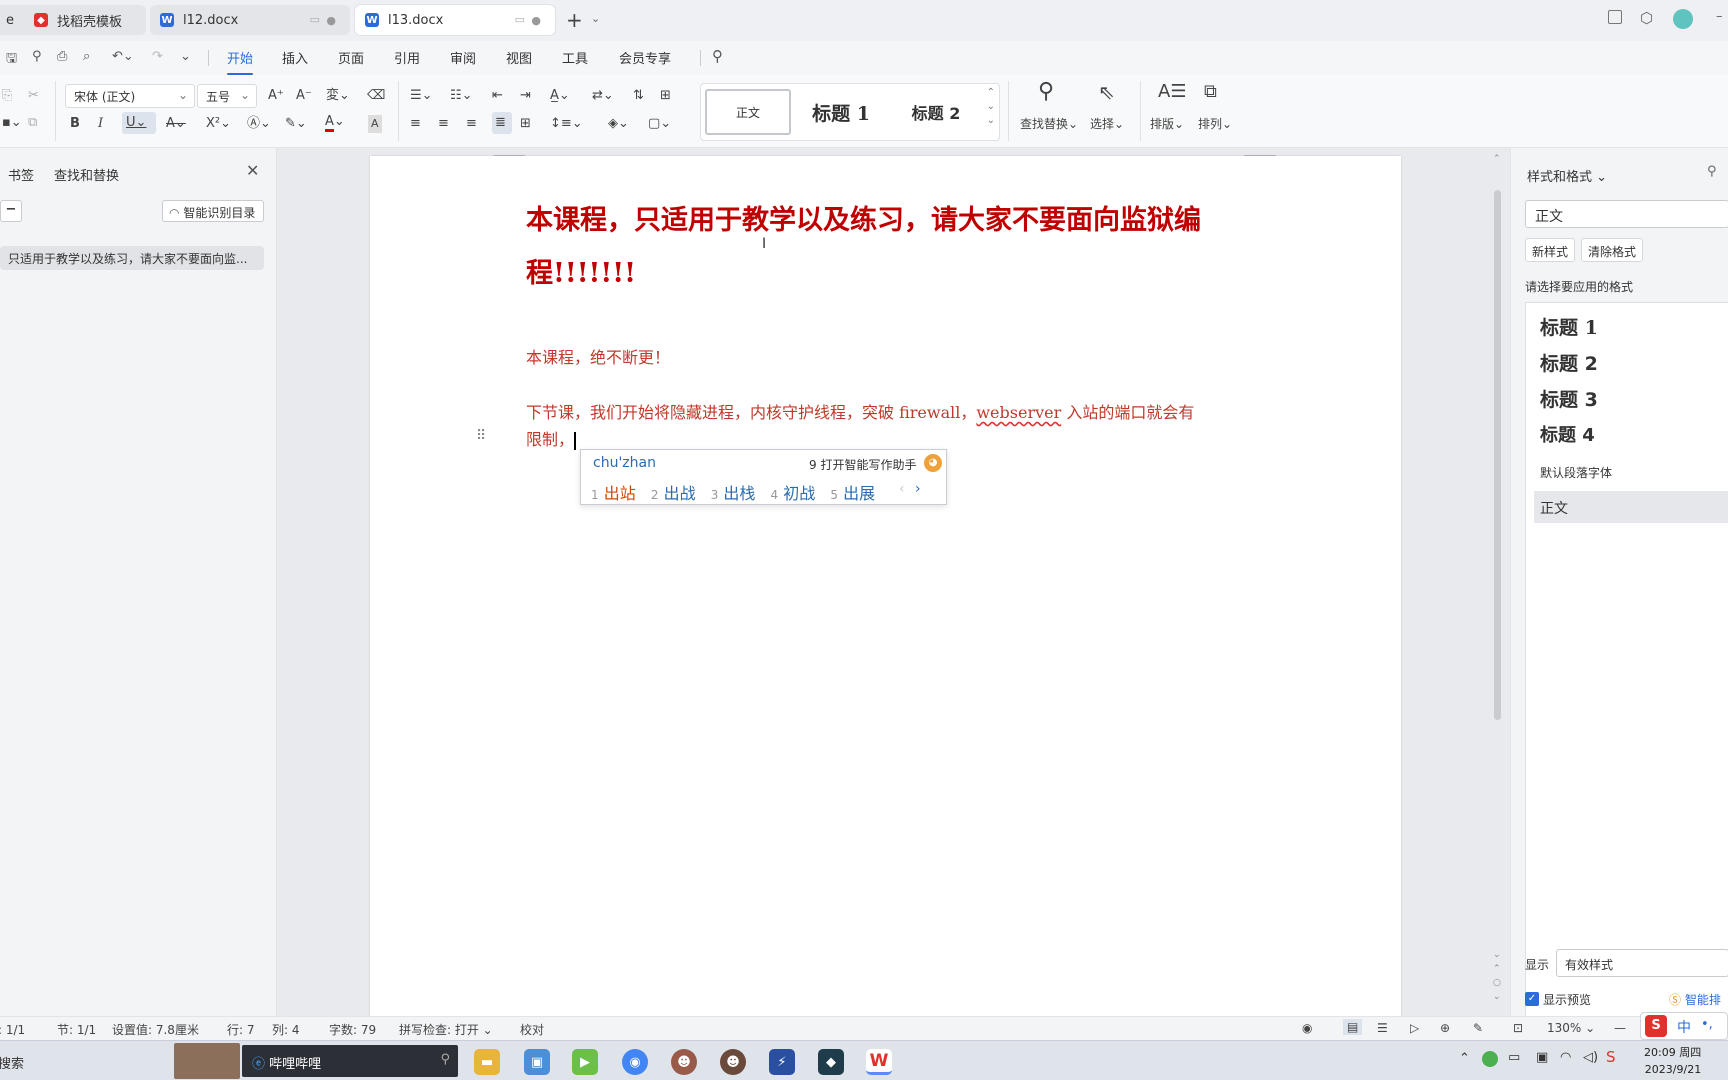 This screenshot has width=1728, height=1080. Describe the element at coordinates (879, 1062) in the screenshot. I see `wps-icon: W` at that location.